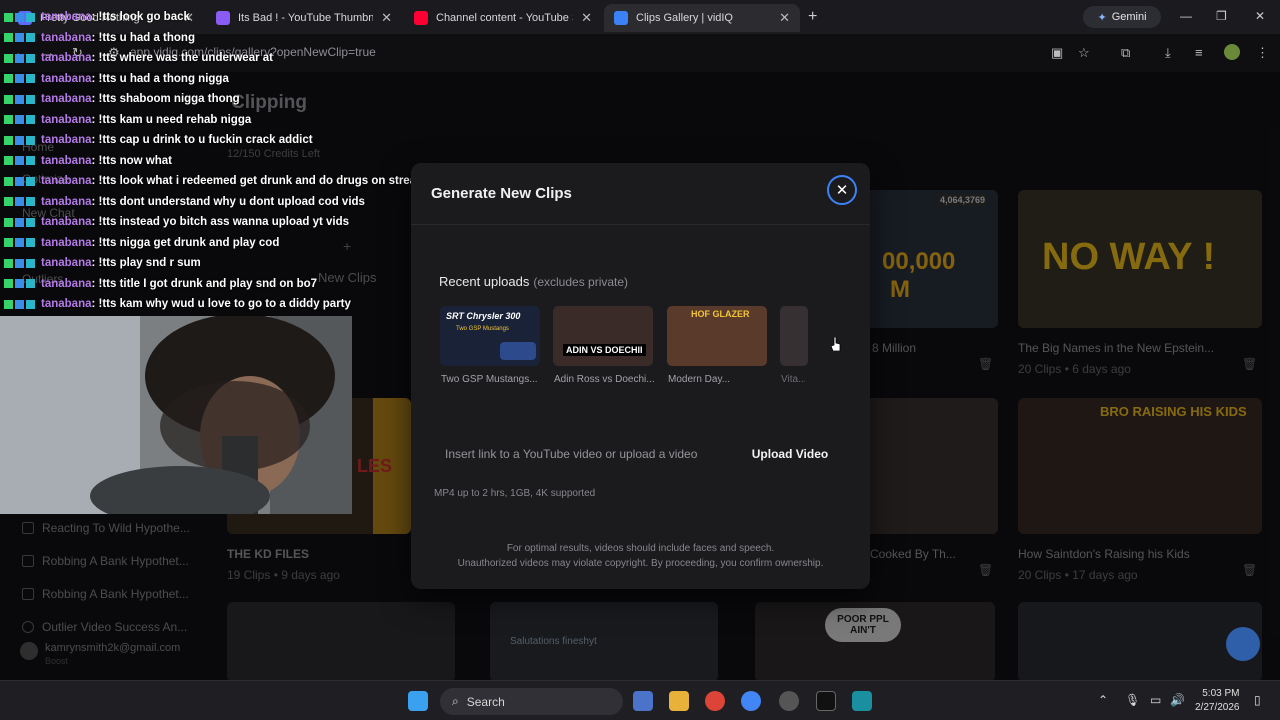  What do you see at coordinates (1084, 53) in the screenshot?
I see `bookmark-star-icon: ☆` at bounding box center [1084, 53].